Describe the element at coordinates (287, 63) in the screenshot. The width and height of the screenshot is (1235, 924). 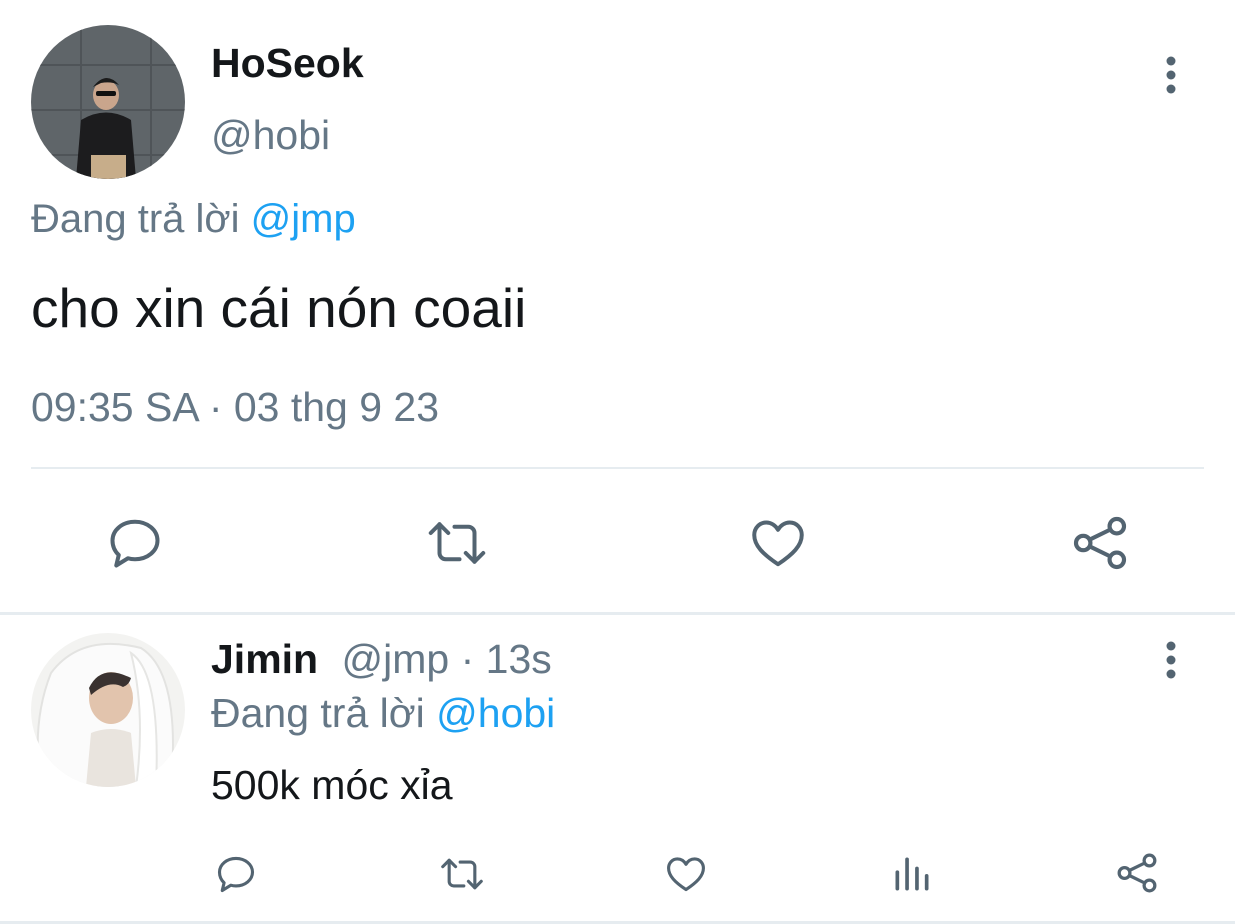
I see `main-tweet-display-name: HoSeok` at that location.